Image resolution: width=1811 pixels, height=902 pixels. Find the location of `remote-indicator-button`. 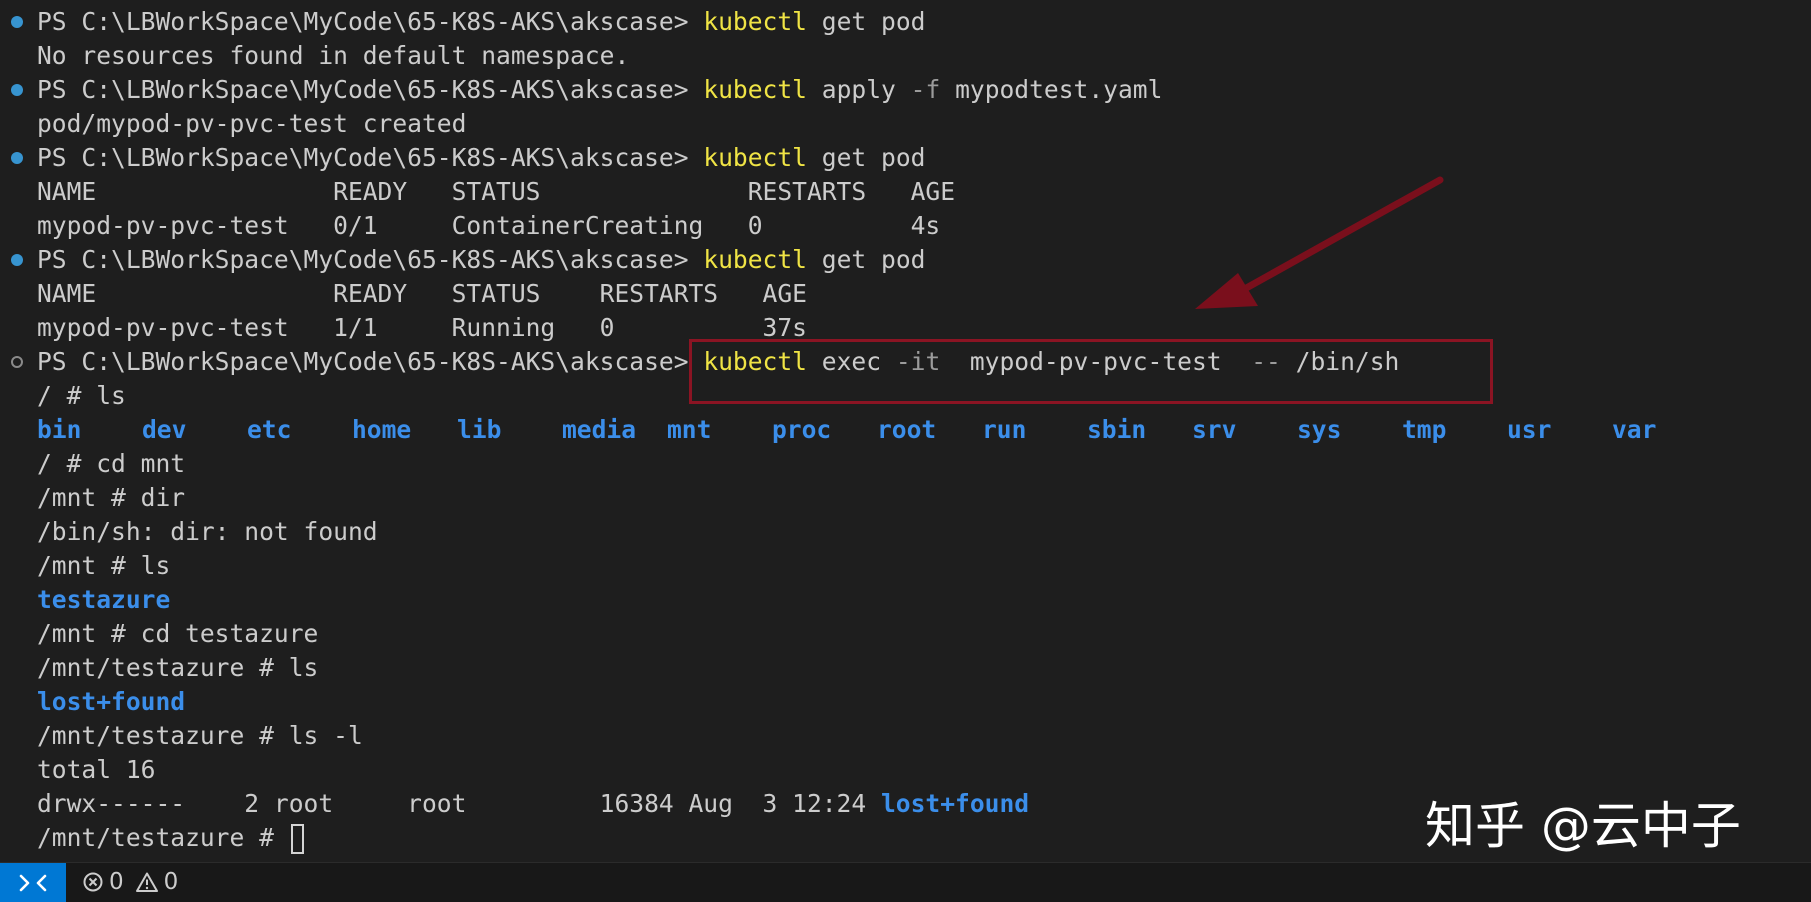

remote-indicator-button is located at coordinates (33, 882).